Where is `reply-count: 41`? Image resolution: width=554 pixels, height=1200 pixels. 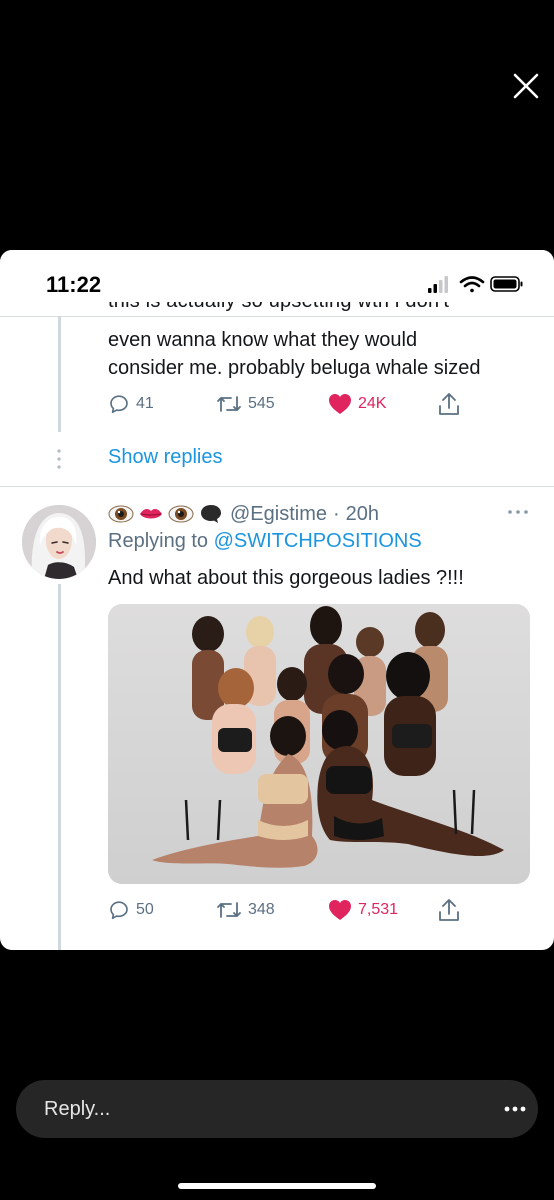 reply-count: 41 is located at coordinates (145, 403).